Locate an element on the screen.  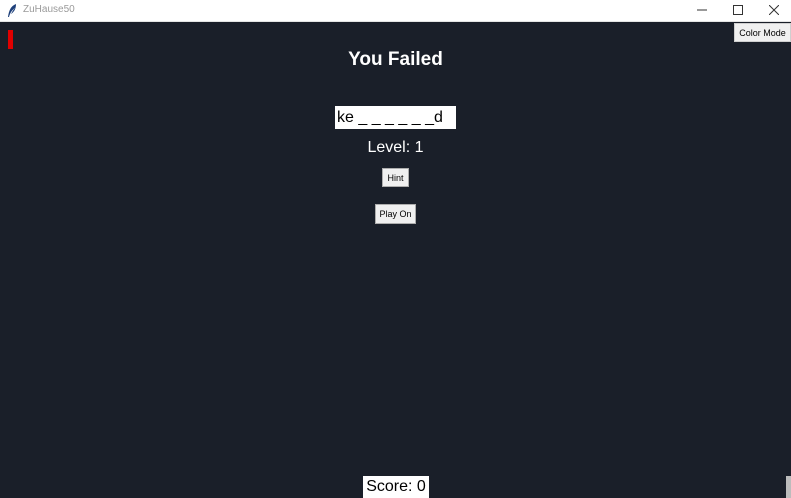
minimize-icon is located at coordinates (702, 11).